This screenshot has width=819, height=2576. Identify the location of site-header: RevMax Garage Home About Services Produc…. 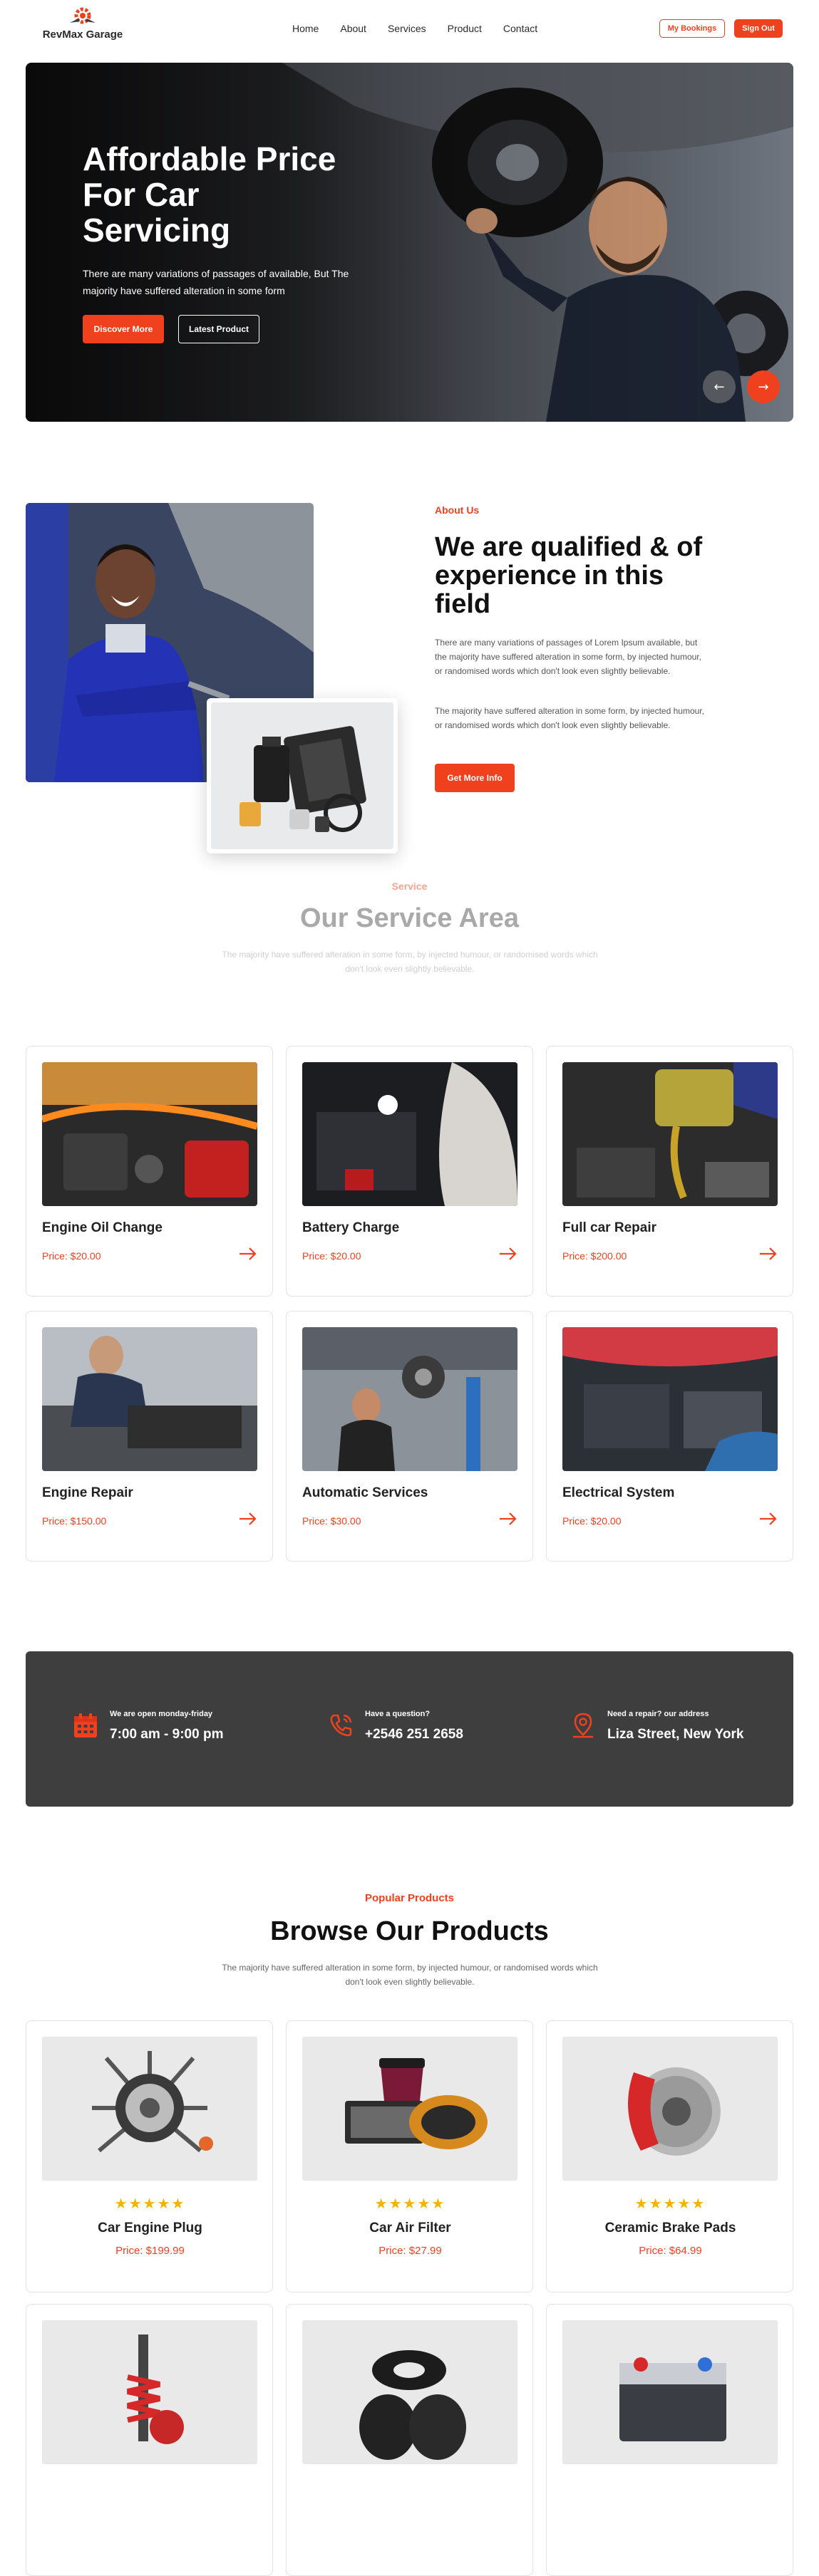
(409, 31).